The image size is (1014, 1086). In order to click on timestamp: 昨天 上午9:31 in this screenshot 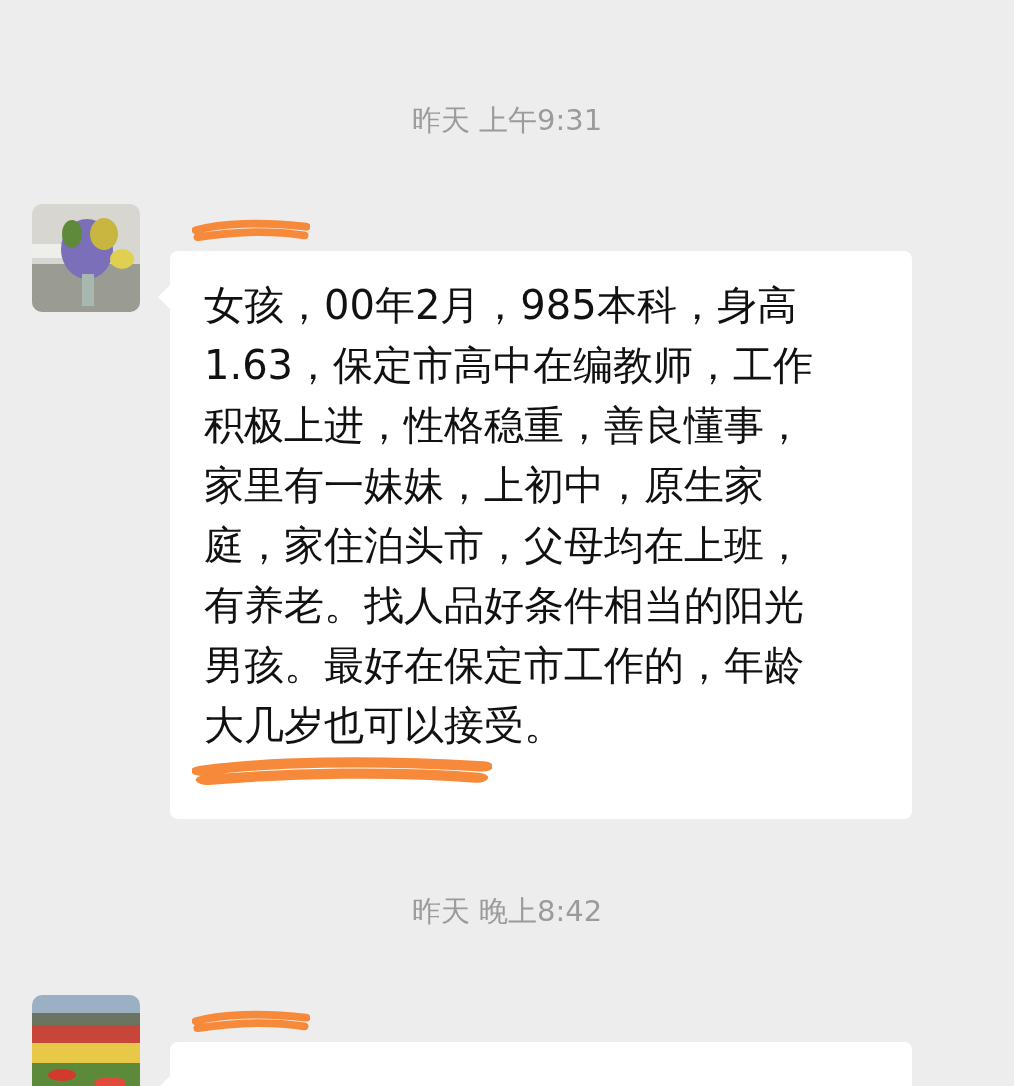, I will do `click(507, 120)`.